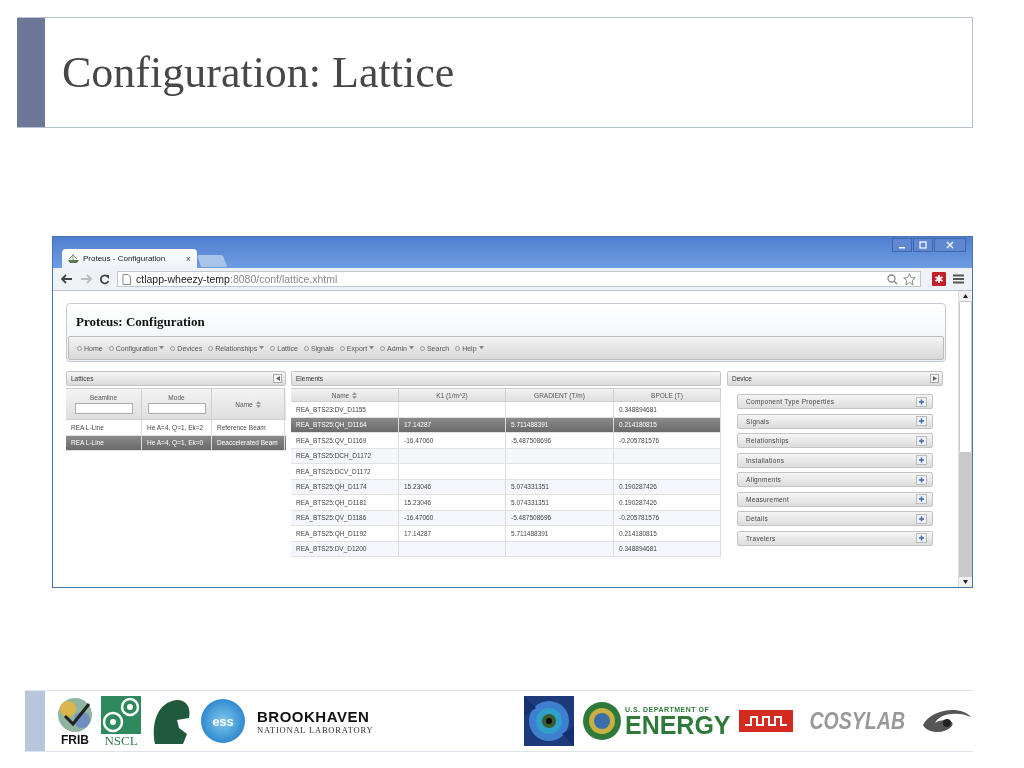 Image resolution: width=1024 pixels, height=768 pixels. What do you see at coordinates (857, 721) in the screenshot?
I see `cosylab-logo: COSYLAB` at bounding box center [857, 721].